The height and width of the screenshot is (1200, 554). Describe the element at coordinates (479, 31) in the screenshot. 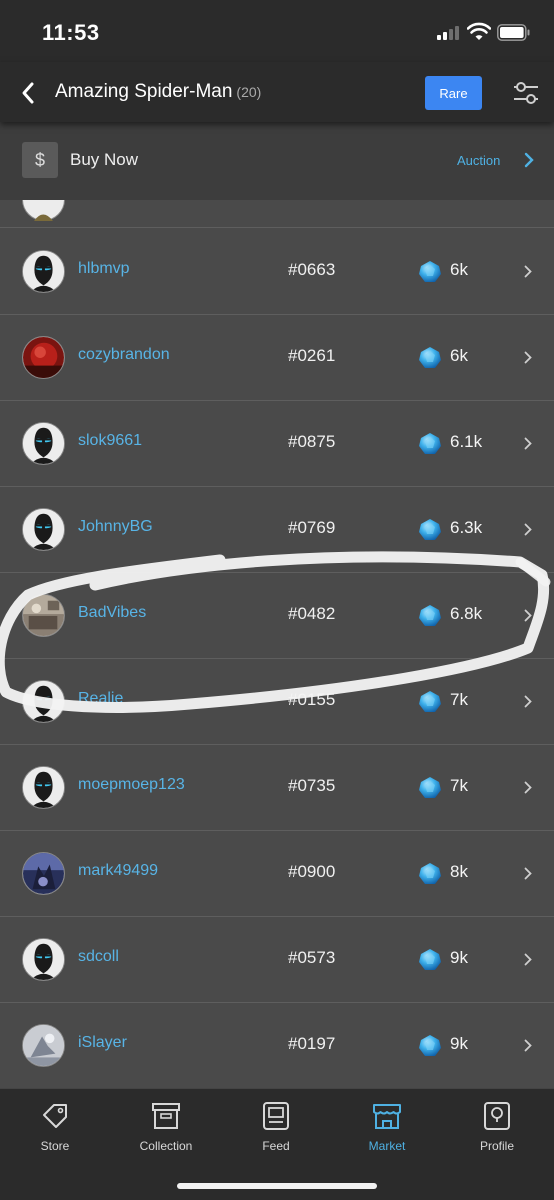

I see `wifi-icon` at that location.